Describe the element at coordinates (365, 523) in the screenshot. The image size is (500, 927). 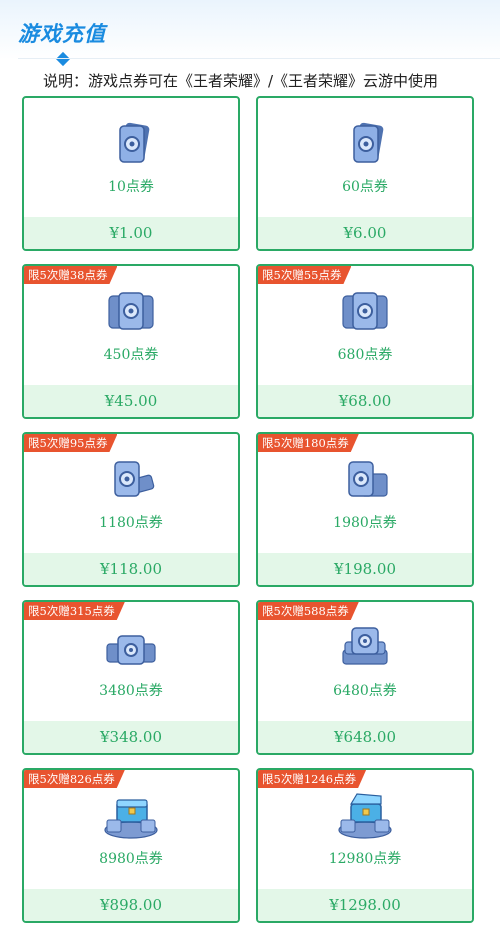
I see `coupon-amount: 1980点券` at that location.